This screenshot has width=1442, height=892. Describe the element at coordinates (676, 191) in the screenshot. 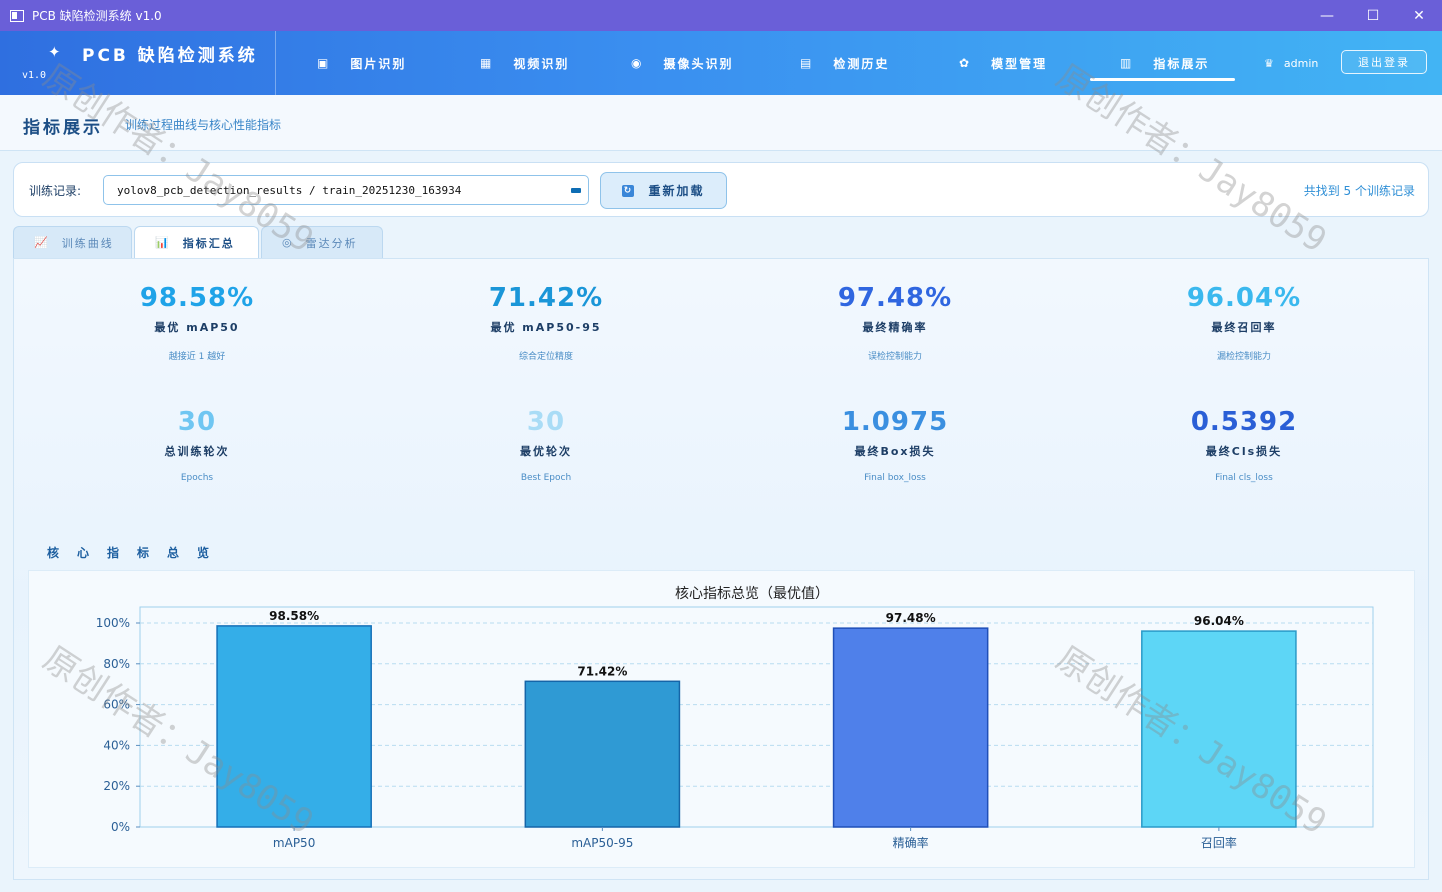

I see `reload-label: 重新加载` at that location.